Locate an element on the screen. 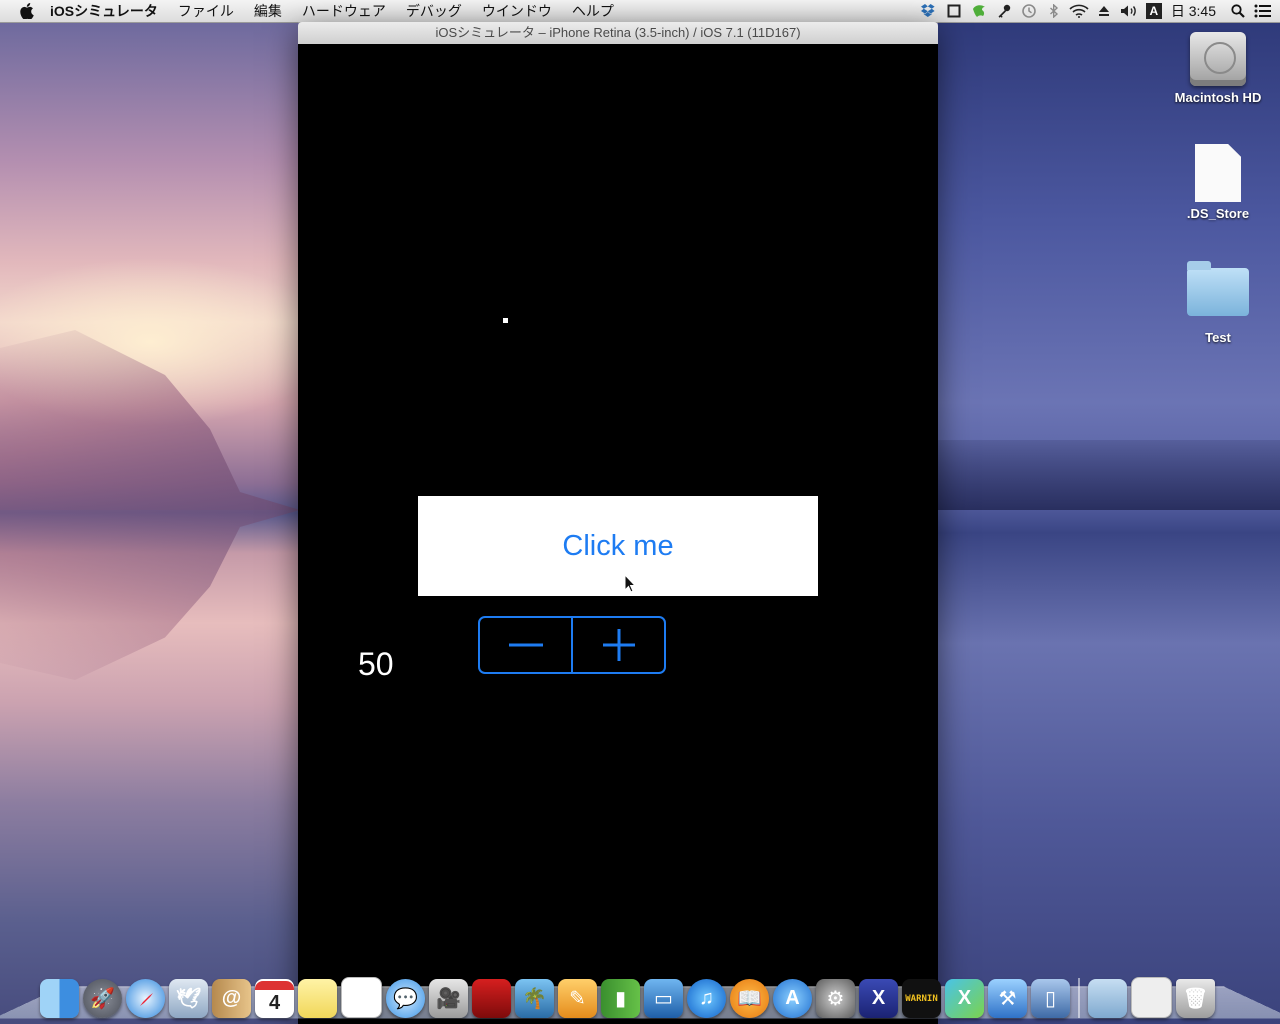 This screenshot has width=1280, height=1024. desktop-icon-macintosh-hd: Macintosh HD is located at coordinates (1218, 68).